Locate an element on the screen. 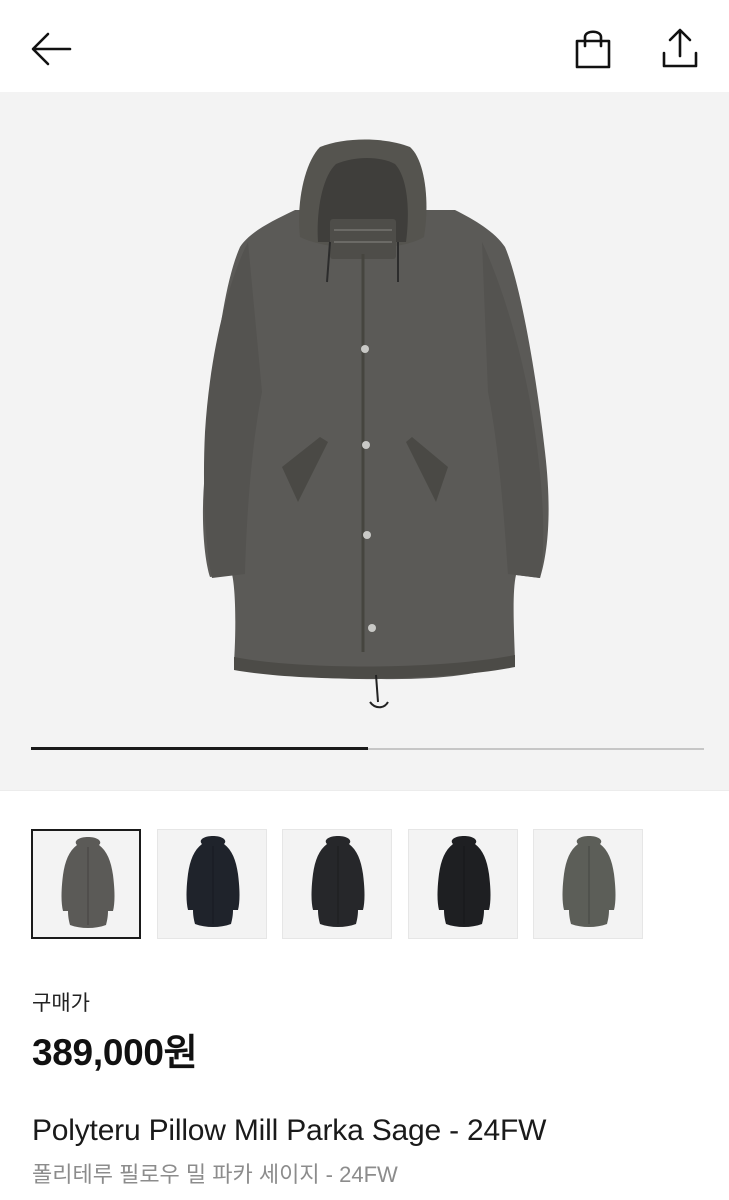  shopping-bag-button is located at coordinates (593, 49).